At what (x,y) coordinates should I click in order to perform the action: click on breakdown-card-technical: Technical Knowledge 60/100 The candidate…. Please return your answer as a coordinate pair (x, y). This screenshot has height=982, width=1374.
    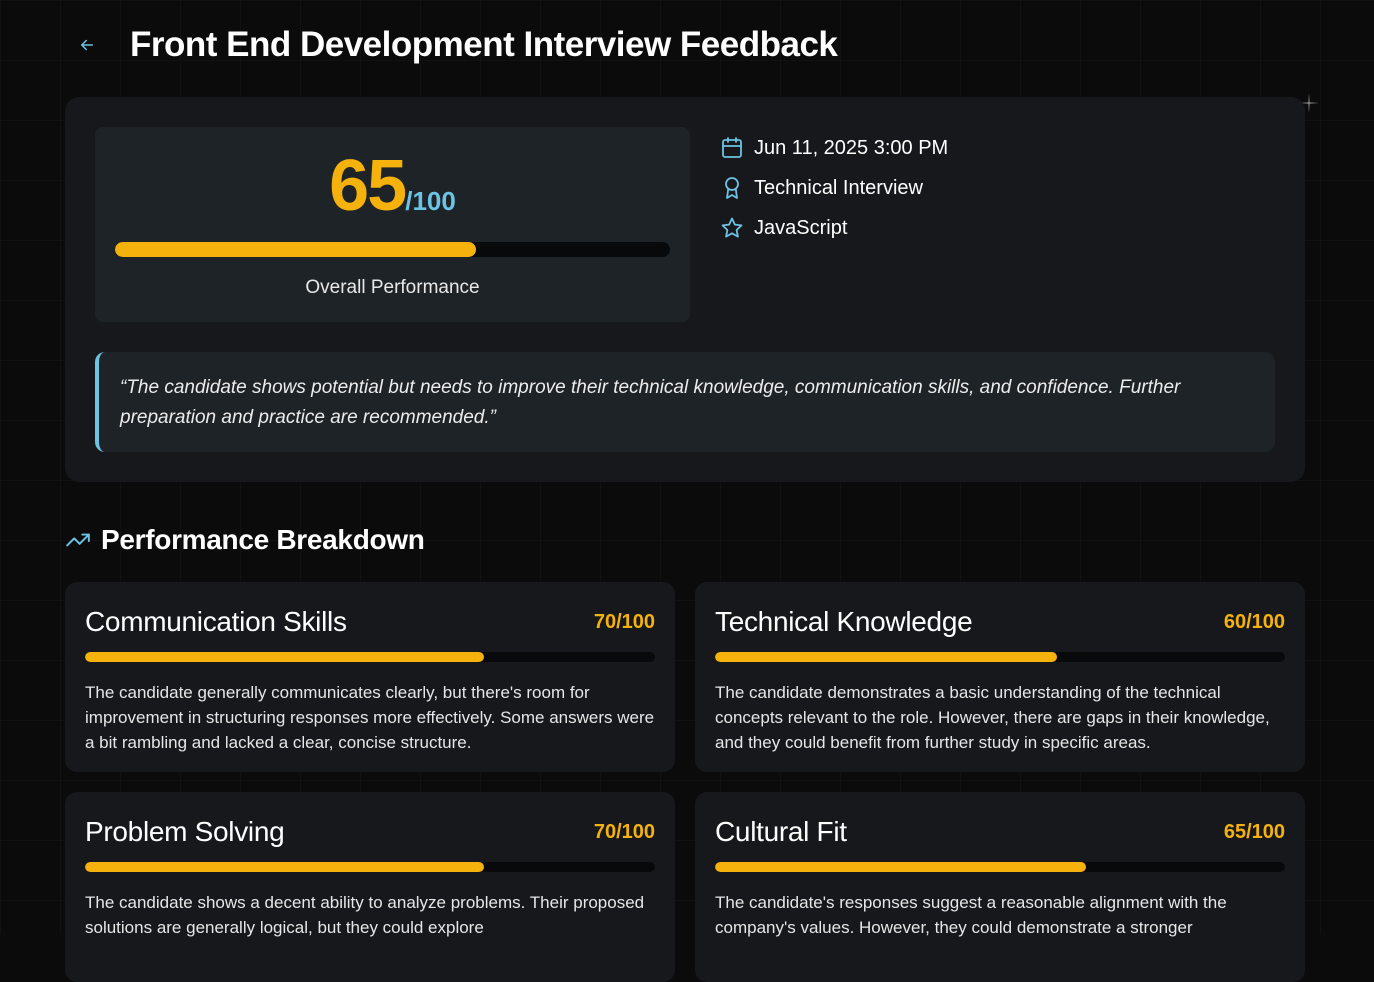
    Looking at the image, I should click on (1000, 677).